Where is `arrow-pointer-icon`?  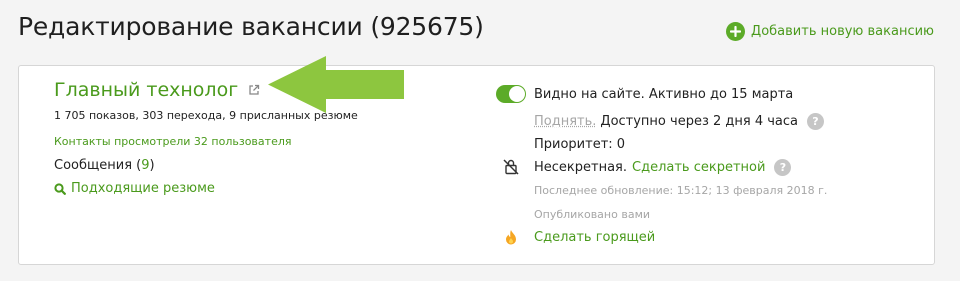 arrow-pointer-icon is located at coordinates (336, 84).